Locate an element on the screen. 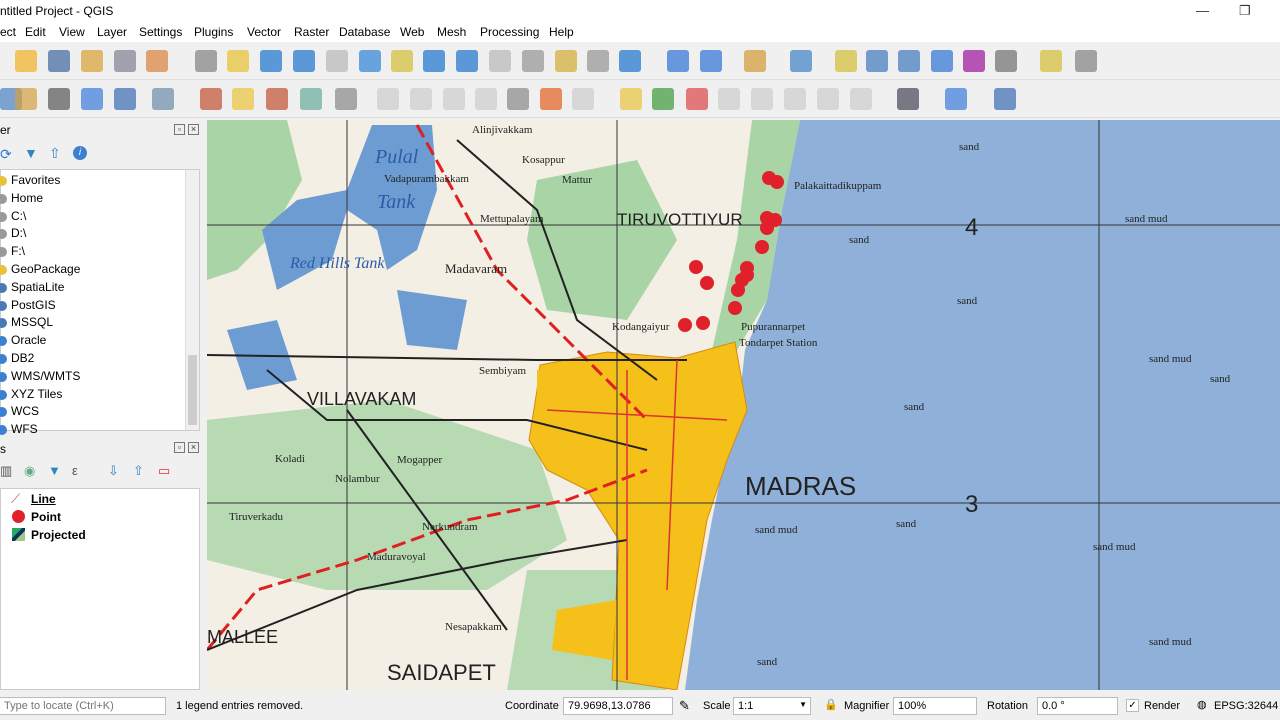 The image size is (1280, 720). layer-point: Point is located at coordinates (46, 517).